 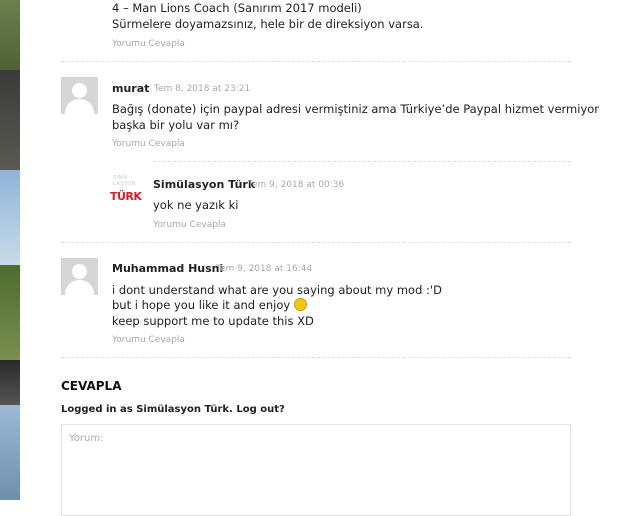 What do you see at coordinates (264, 269) in the screenshot?
I see `comment-date: Tem 9, 2018 at 16:44` at bounding box center [264, 269].